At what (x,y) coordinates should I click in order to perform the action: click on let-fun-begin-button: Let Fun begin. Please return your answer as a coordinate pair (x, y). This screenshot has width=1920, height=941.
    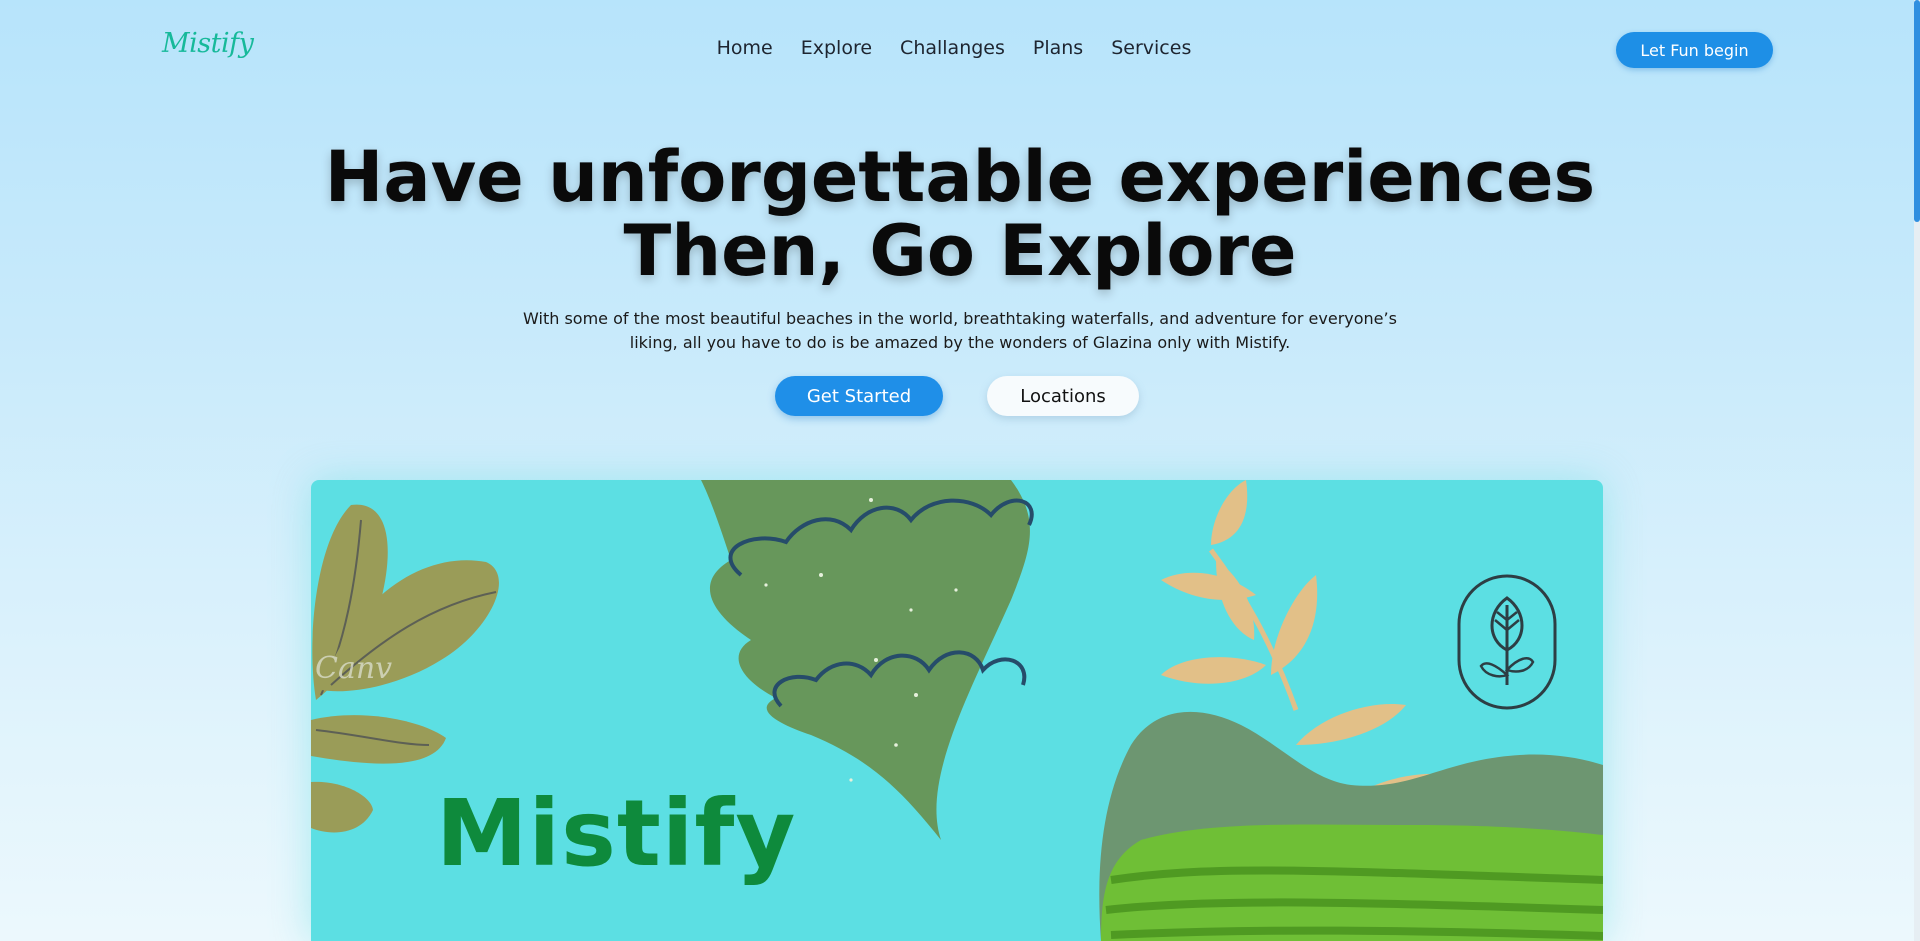
    Looking at the image, I should click on (1694, 50).